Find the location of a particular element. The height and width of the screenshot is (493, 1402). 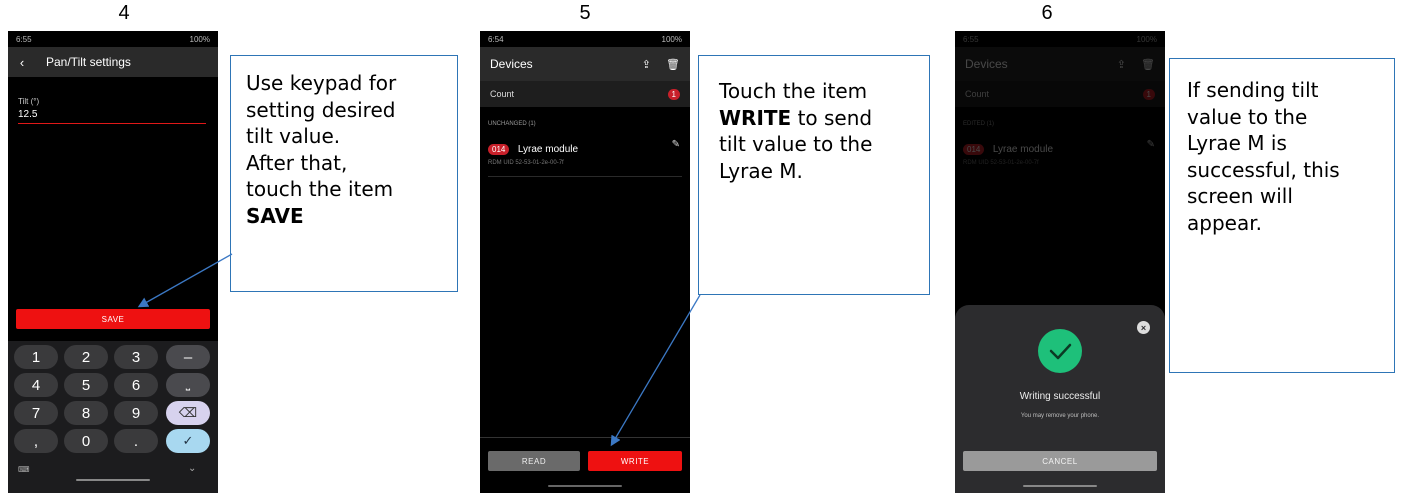

arrow-to-write is located at coordinates (655, 370).